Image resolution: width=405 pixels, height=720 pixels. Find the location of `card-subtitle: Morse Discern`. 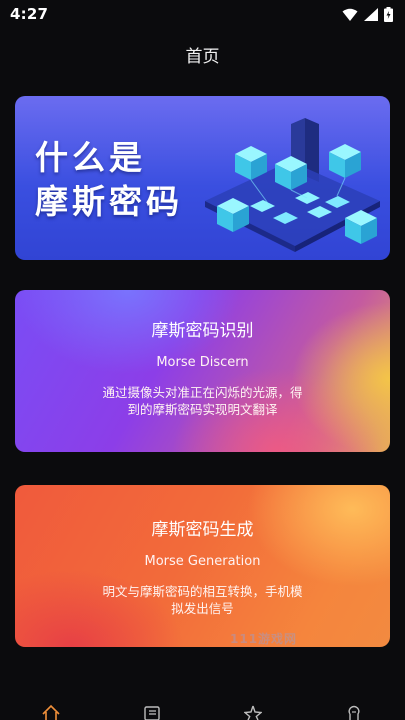

card-subtitle: Morse Discern is located at coordinates (202, 362).